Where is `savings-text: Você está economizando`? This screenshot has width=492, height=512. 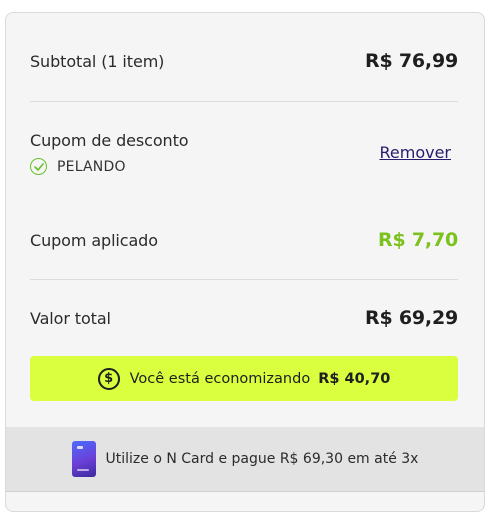 savings-text: Você está economizando is located at coordinates (220, 378).